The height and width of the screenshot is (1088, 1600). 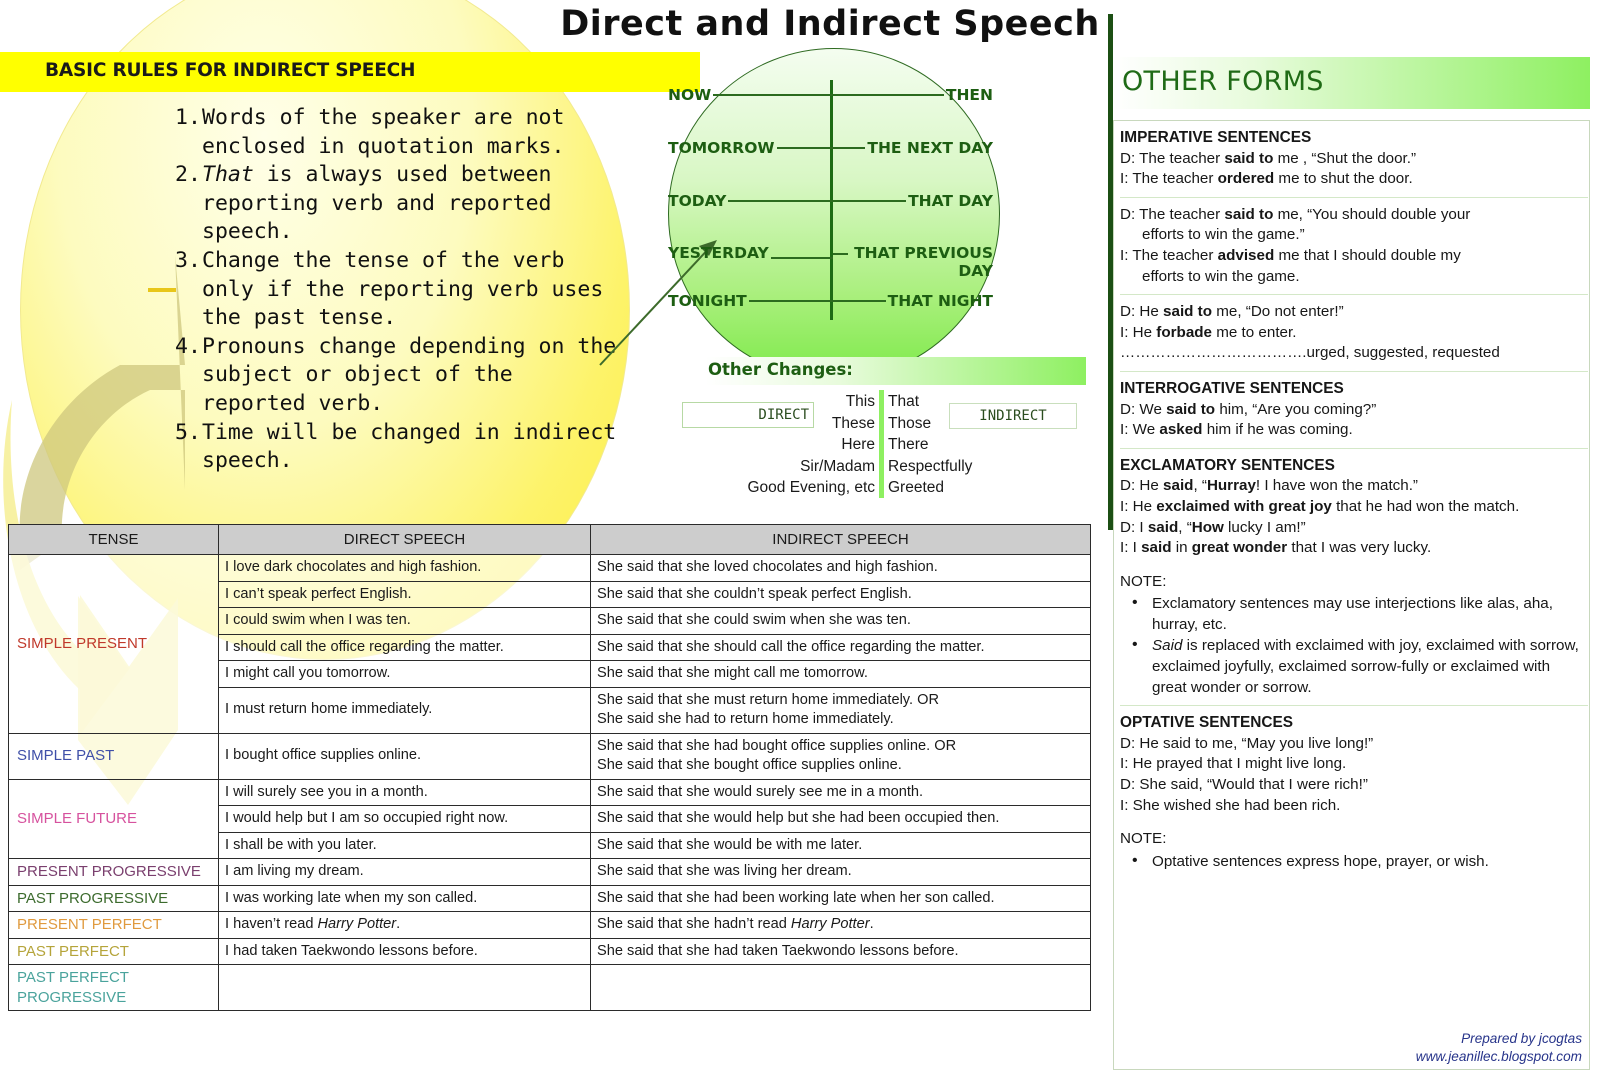 What do you see at coordinates (162, 290) in the screenshot?
I see `rule-3-pointer-tick` at bounding box center [162, 290].